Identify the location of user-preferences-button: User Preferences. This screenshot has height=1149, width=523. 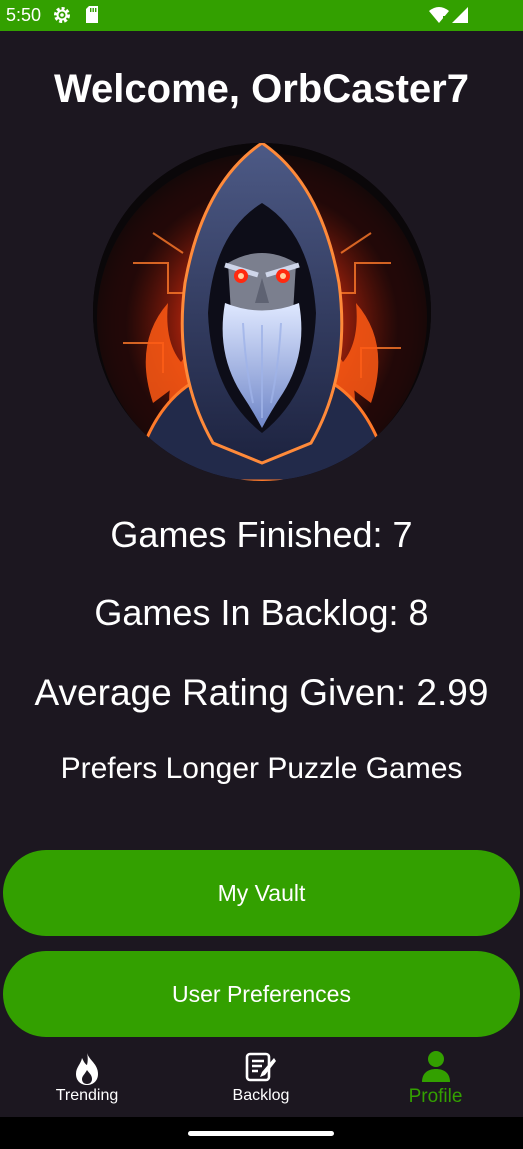
(261, 994).